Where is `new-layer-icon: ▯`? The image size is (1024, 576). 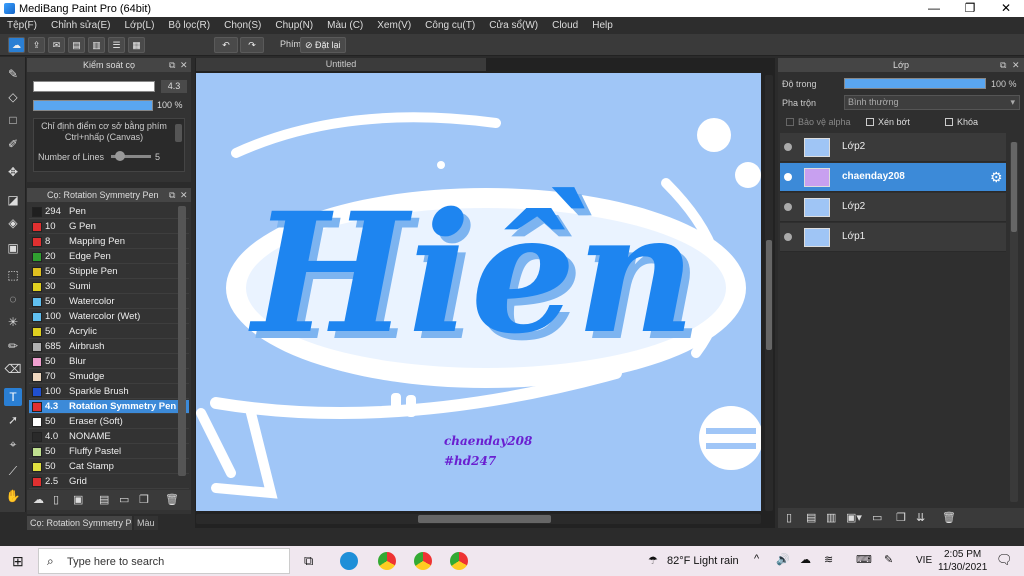
new-layer-icon: ▯ is located at coordinates (789, 517).